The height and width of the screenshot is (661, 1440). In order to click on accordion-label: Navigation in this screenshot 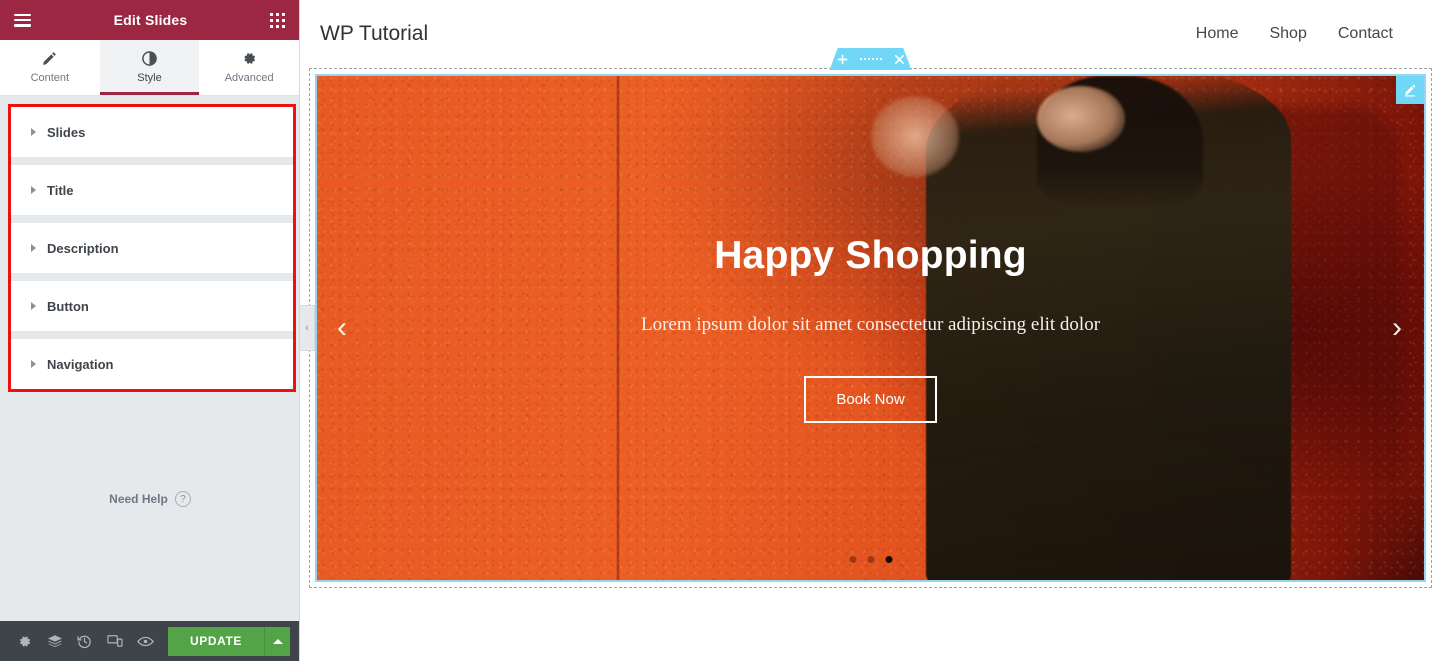, I will do `click(80, 364)`.